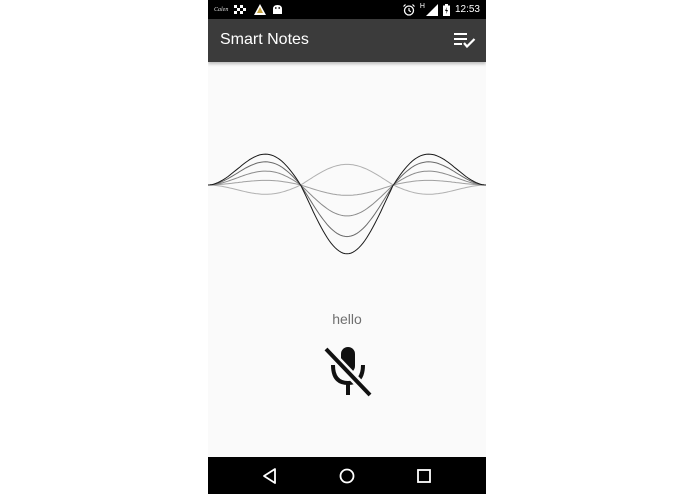 The image size is (695, 494). Describe the element at coordinates (240, 9) in the screenshot. I see `checkered-flag-icon` at that location.